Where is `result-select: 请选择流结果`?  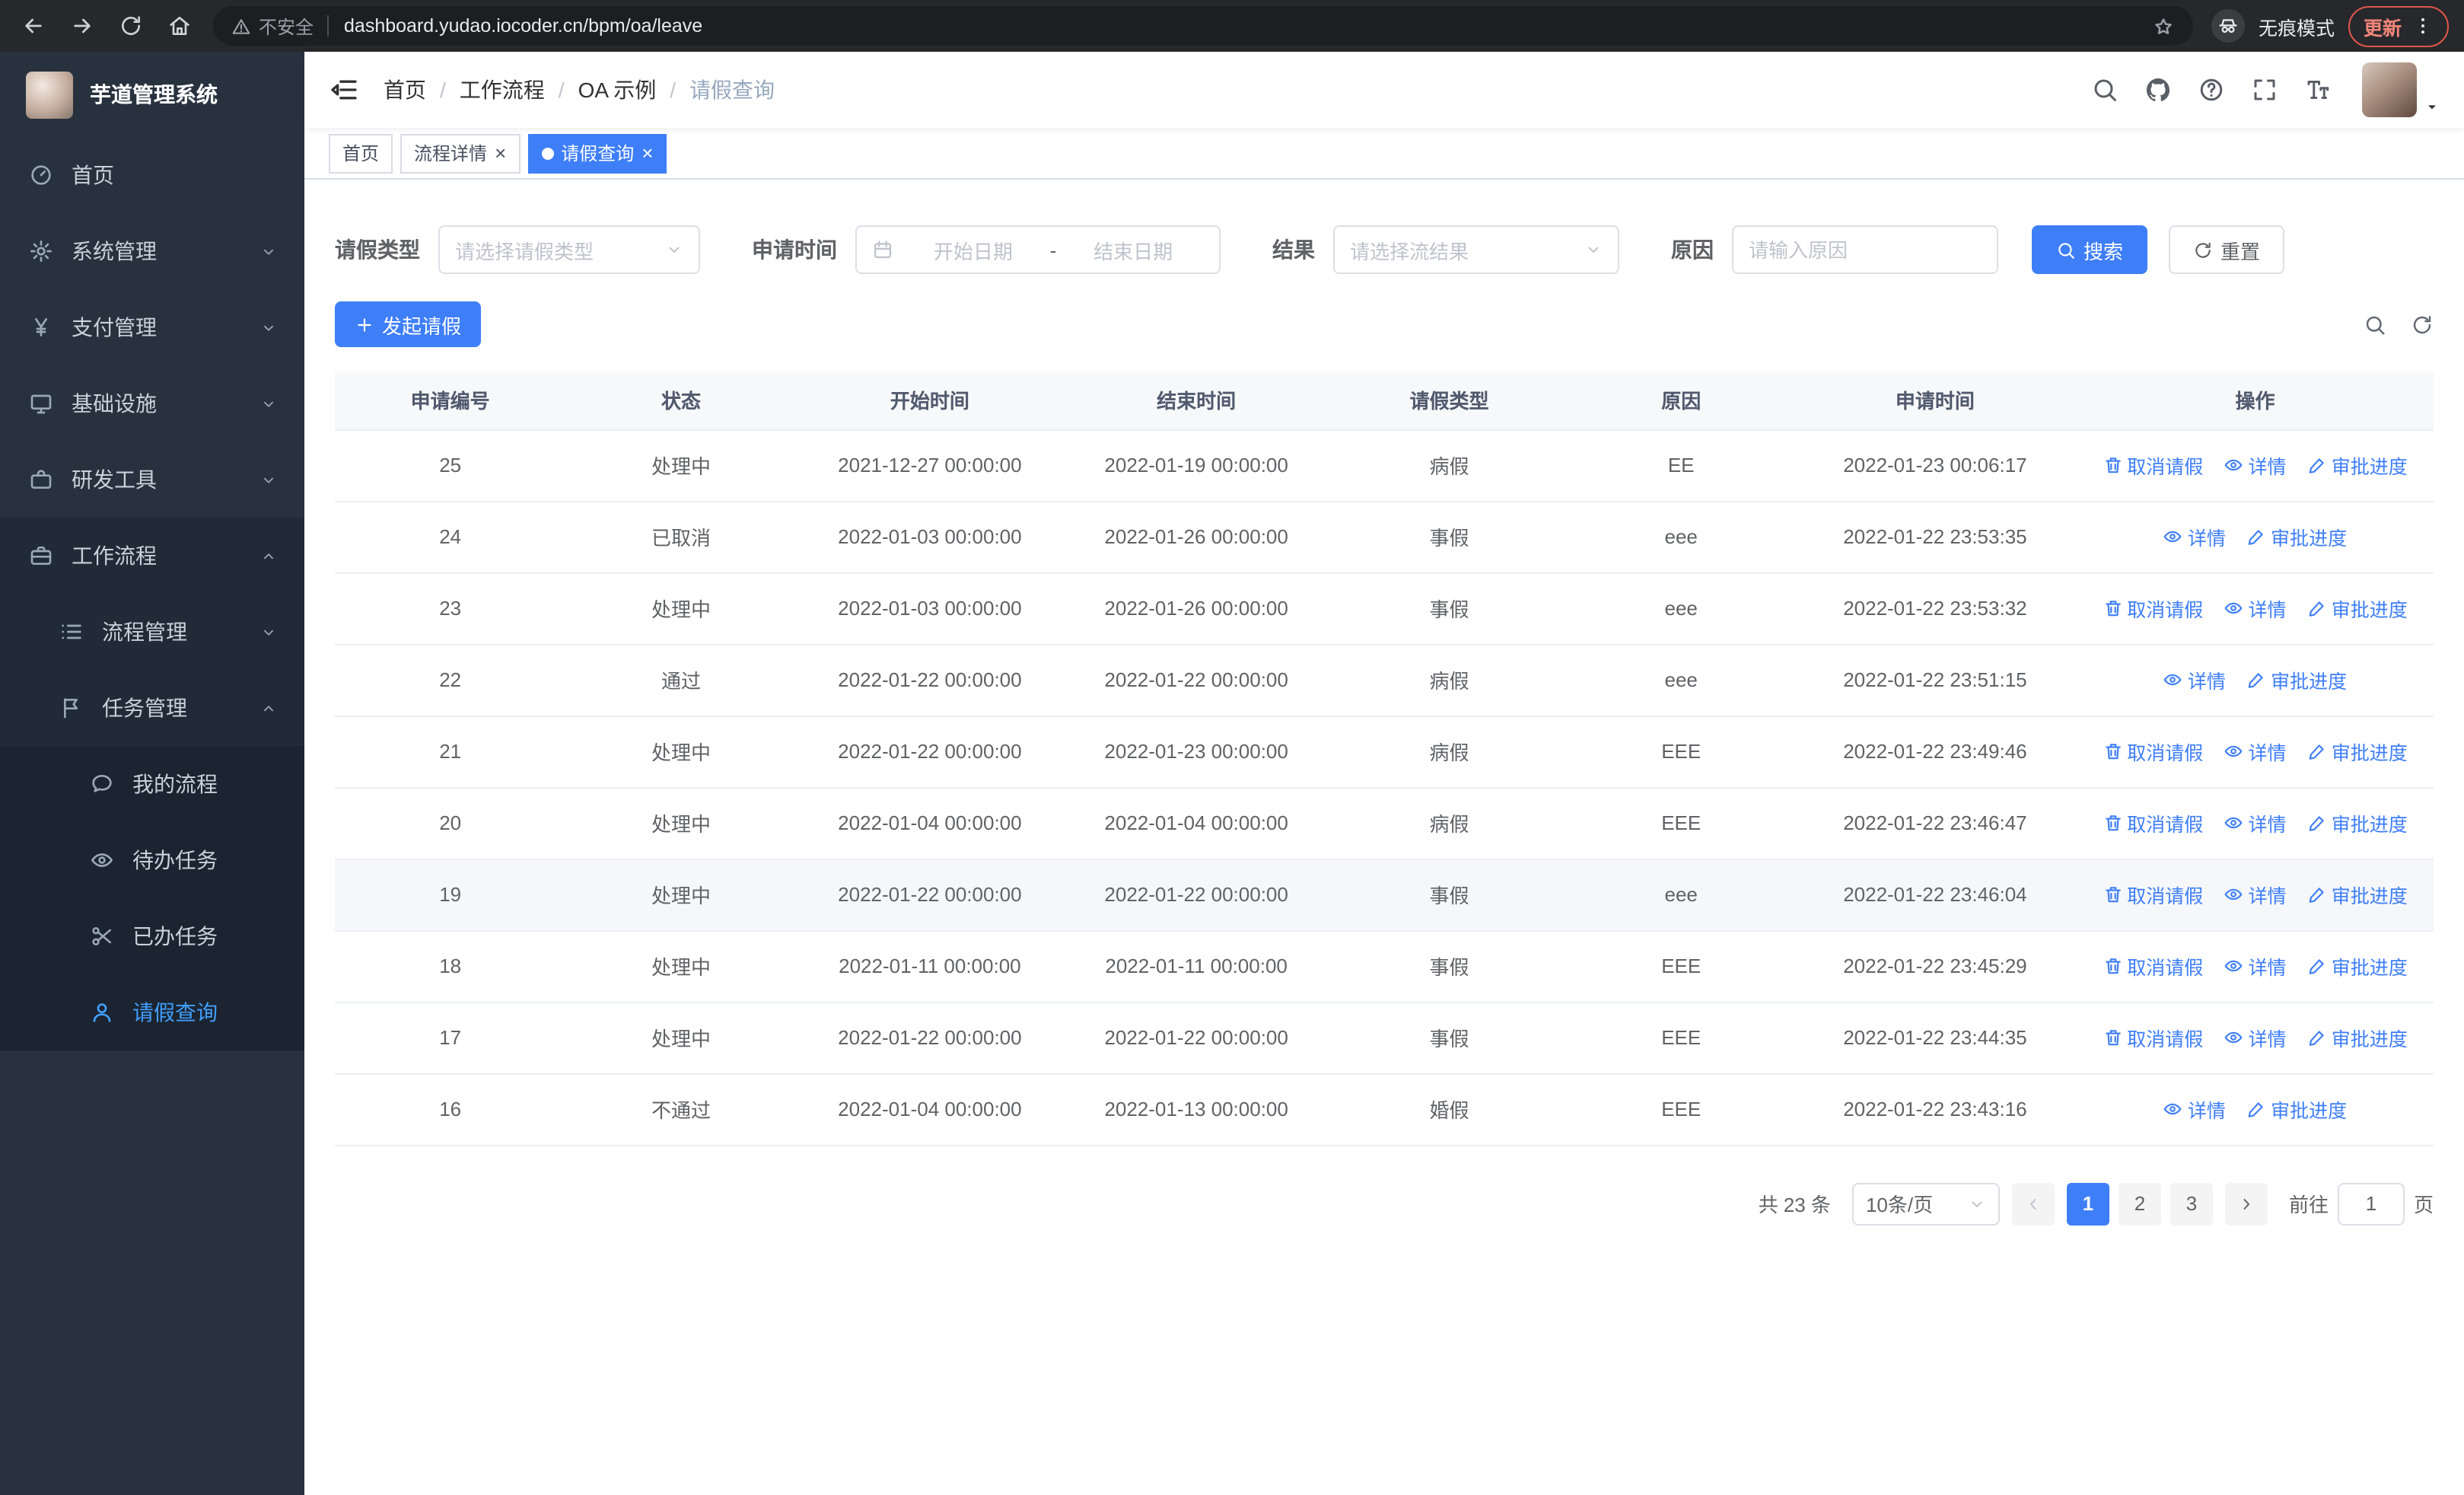
result-select: 请选择流结果 is located at coordinates (1476, 249).